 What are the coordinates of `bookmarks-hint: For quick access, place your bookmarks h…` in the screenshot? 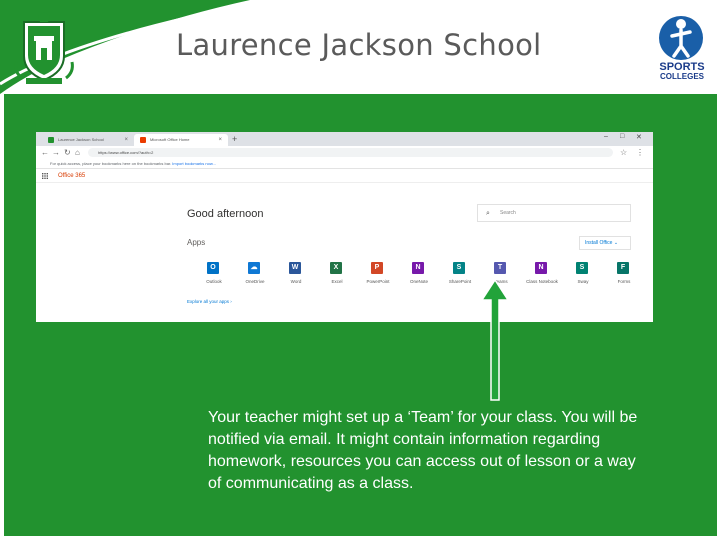 It's located at (111, 163).